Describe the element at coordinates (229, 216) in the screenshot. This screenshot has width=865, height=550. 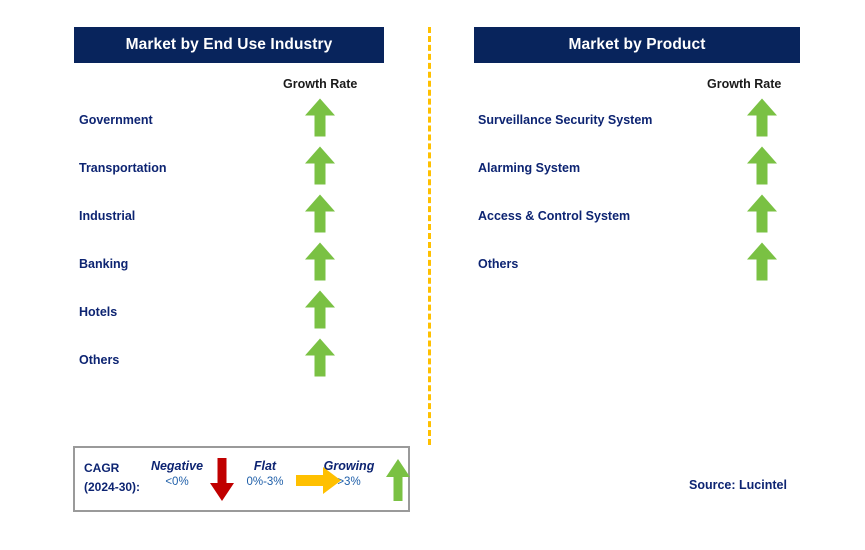
I see `market-row: Industrial` at that location.